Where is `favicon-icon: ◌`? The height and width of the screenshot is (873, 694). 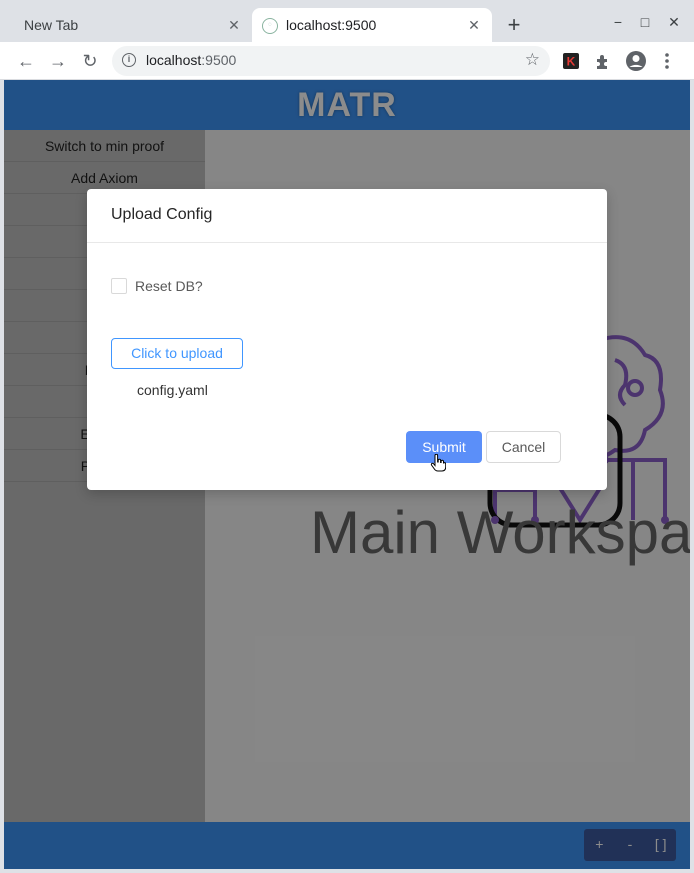
favicon-icon: ◌ is located at coordinates (270, 26).